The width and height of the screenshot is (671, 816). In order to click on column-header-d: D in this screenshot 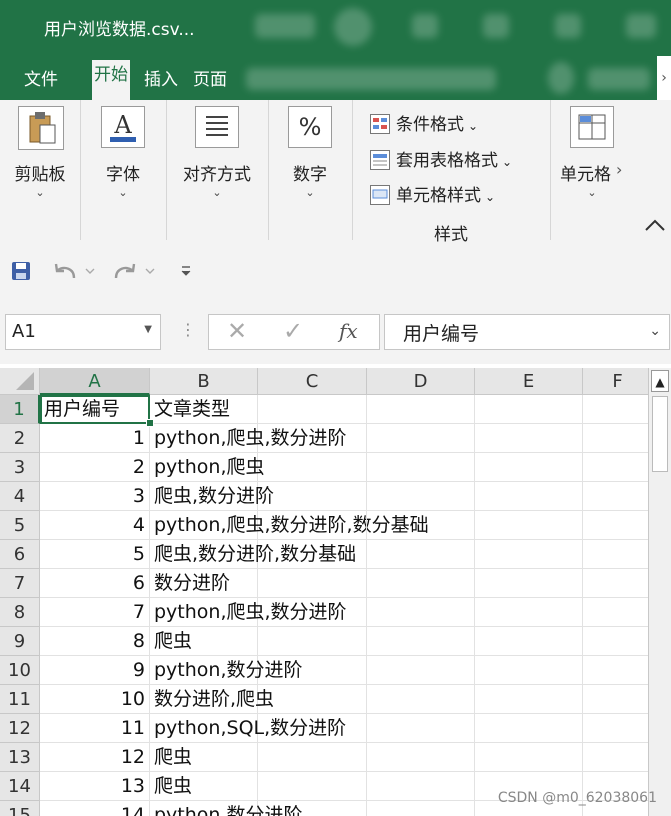, I will do `click(421, 381)`.